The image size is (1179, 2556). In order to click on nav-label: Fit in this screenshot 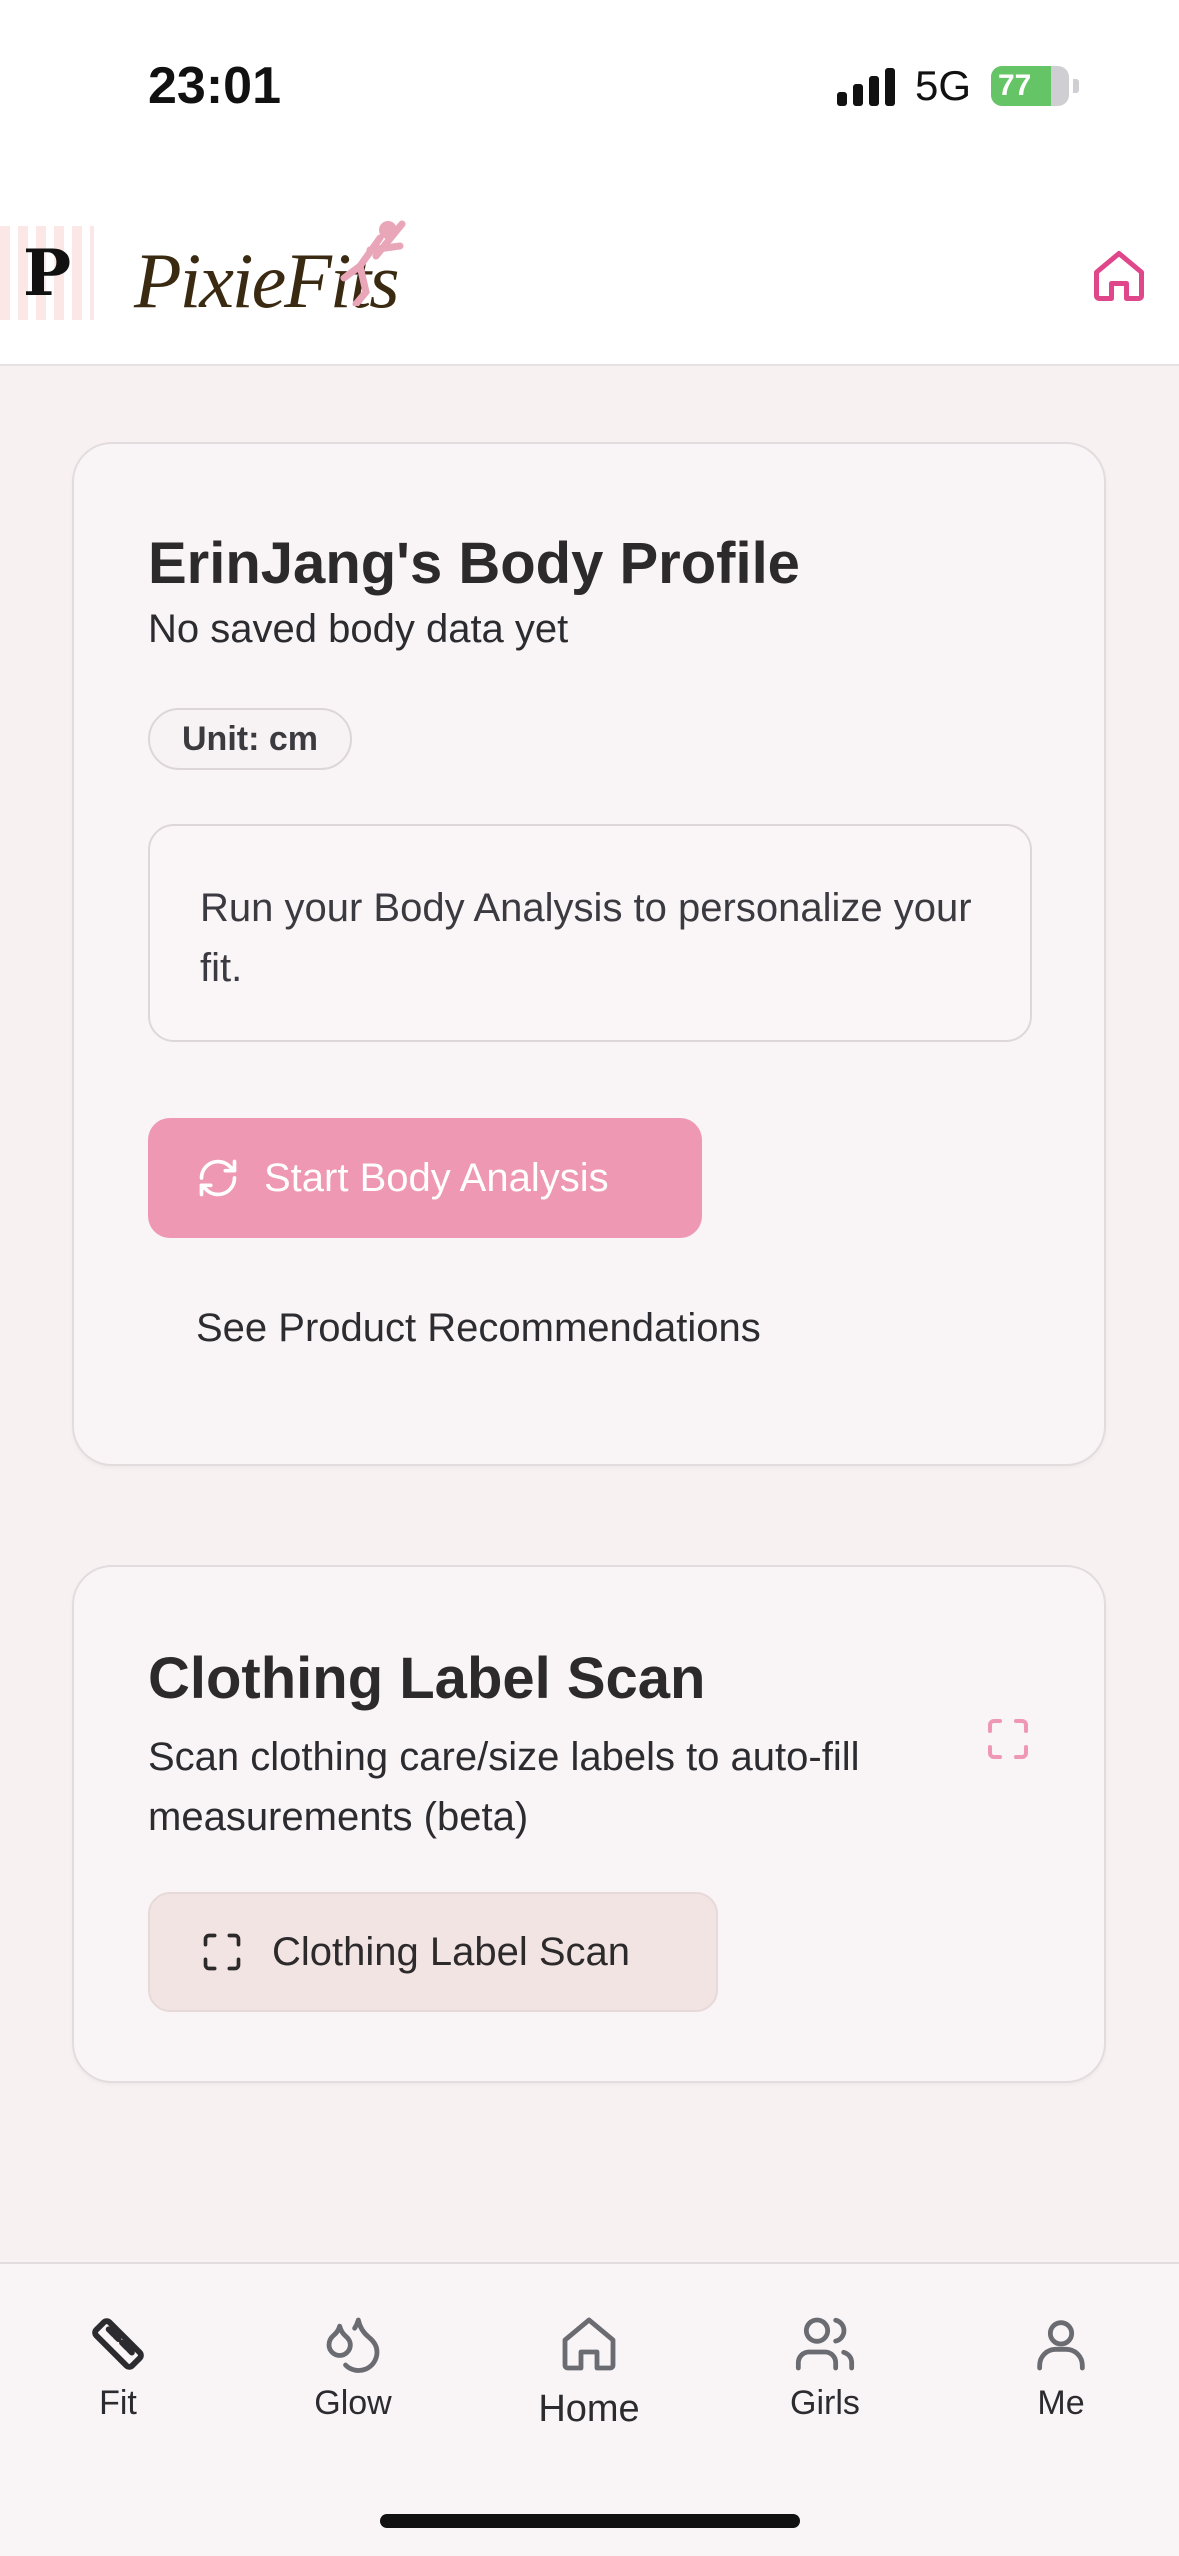, I will do `click(118, 2403)`.